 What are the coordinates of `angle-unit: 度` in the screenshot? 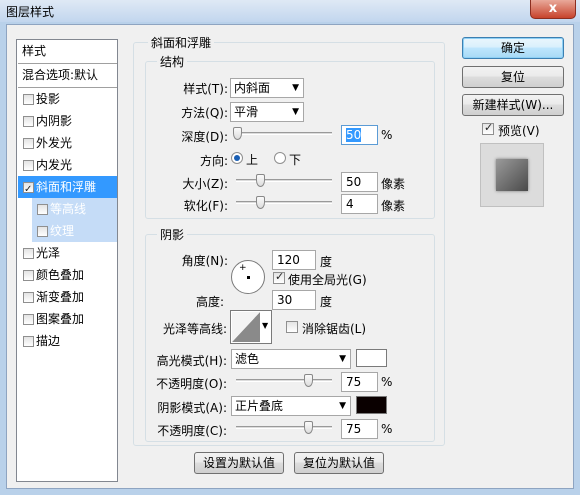 It's located at (326, 262).